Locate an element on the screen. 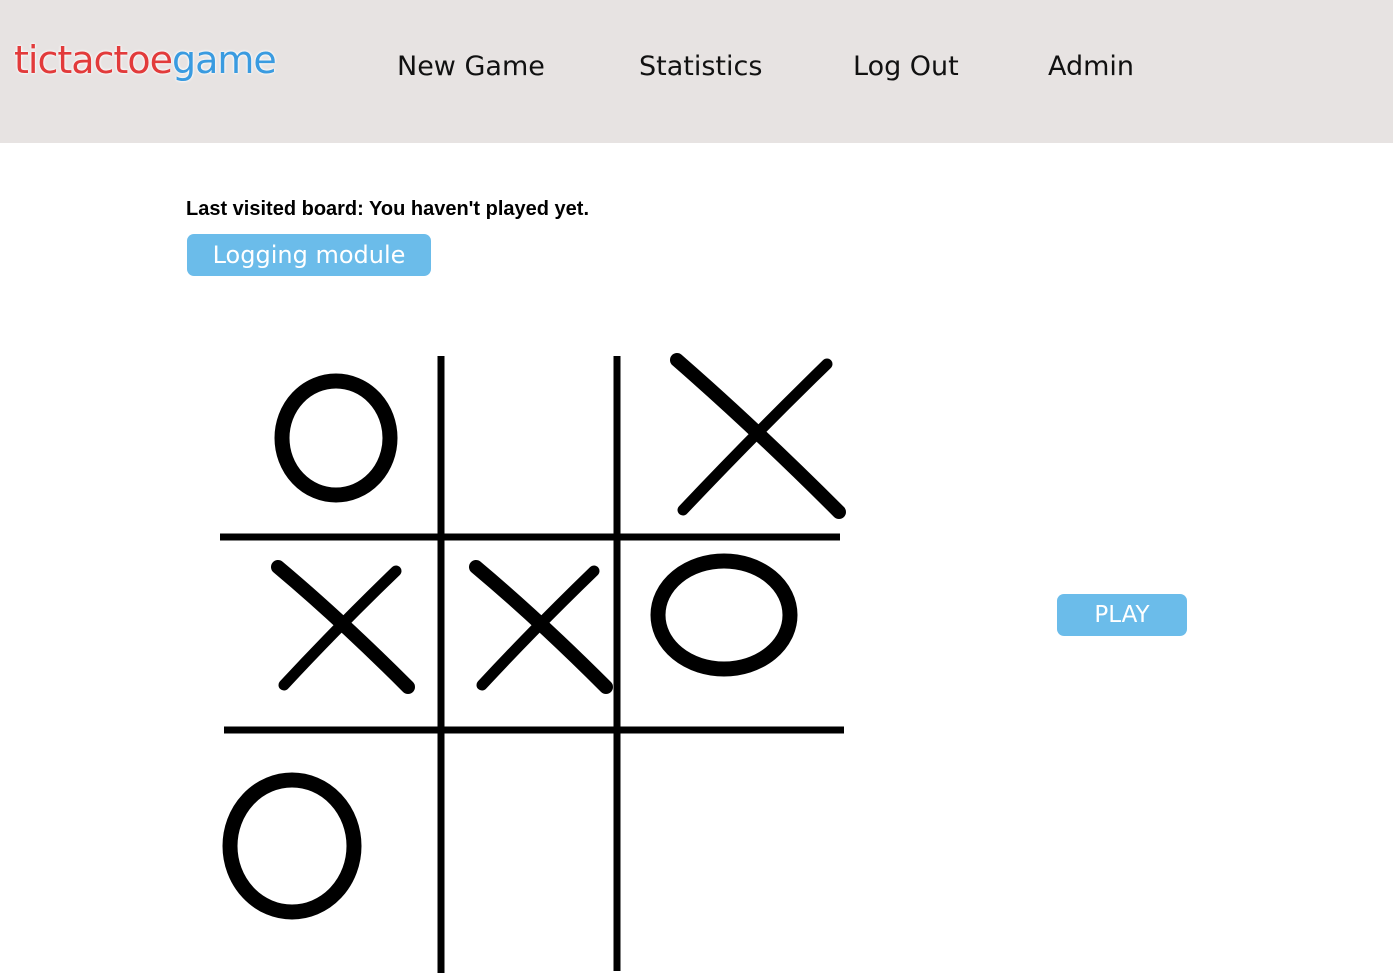  logging-module-button: Logging module is located at coordinates (309, 255).